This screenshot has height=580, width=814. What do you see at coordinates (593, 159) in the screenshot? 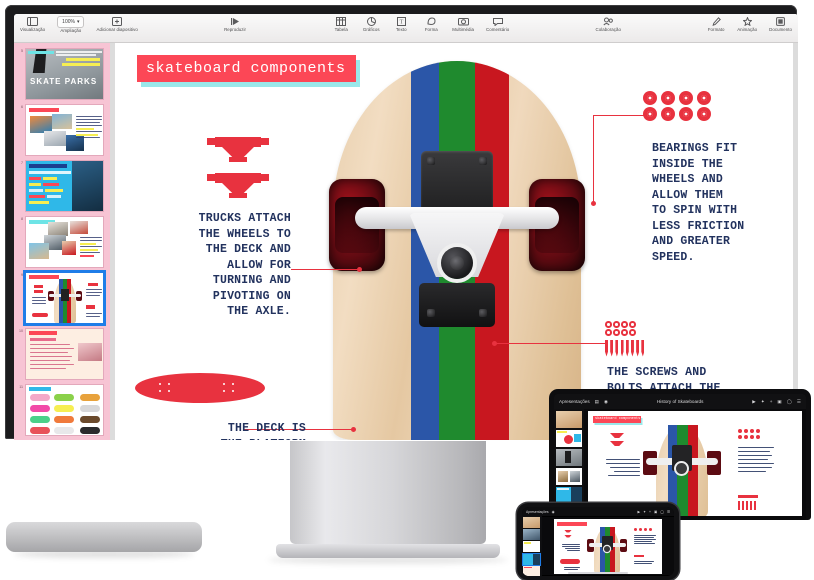
I see `leader-line-bearings-v` at bounding box center [593, 159].